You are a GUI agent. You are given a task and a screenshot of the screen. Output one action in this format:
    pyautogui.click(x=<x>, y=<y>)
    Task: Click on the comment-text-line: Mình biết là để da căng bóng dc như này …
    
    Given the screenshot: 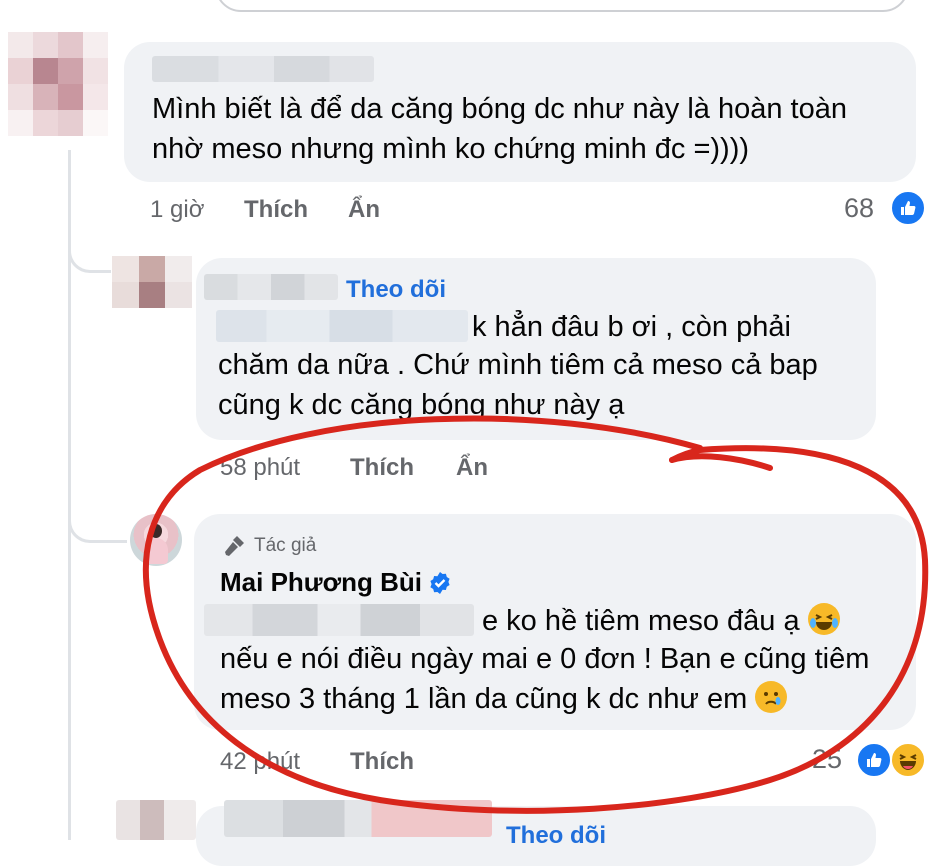 What is the action you would take?
    pyautogui.click(x=499, y=109)
    